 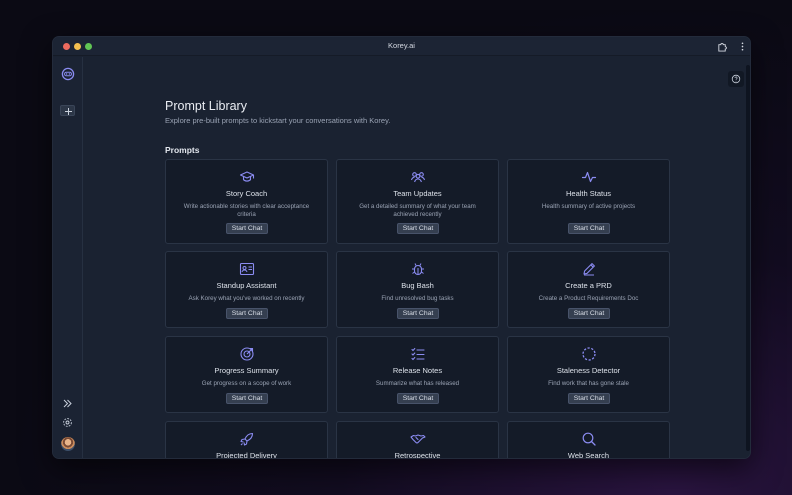 What do you see at coordinates (589, 354) in the screenshot?
I see `dashed-circle-icon` at bounding box center [589, 354].